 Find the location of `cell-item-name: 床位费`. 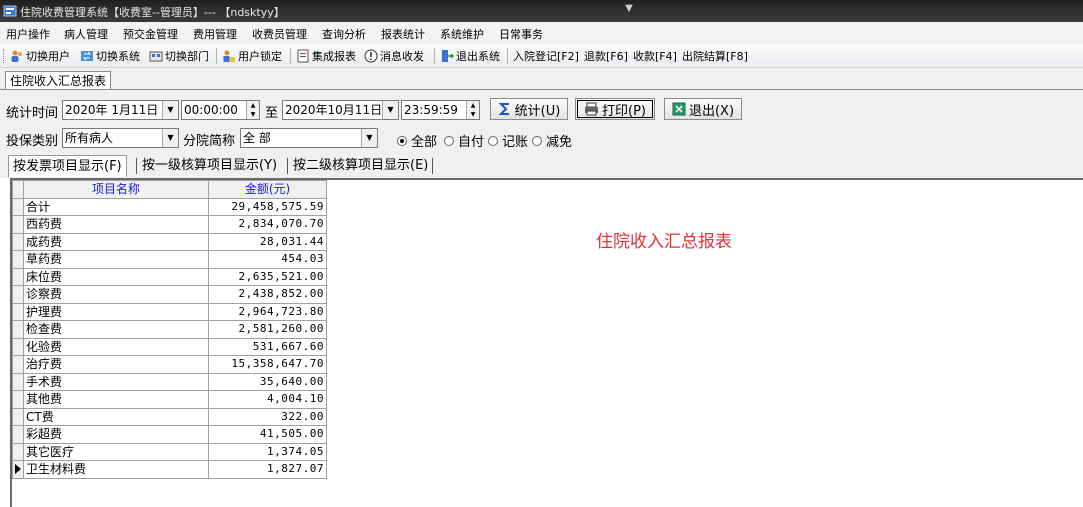

cell-item-name: 床位费 is located at coordinates (116, 276).